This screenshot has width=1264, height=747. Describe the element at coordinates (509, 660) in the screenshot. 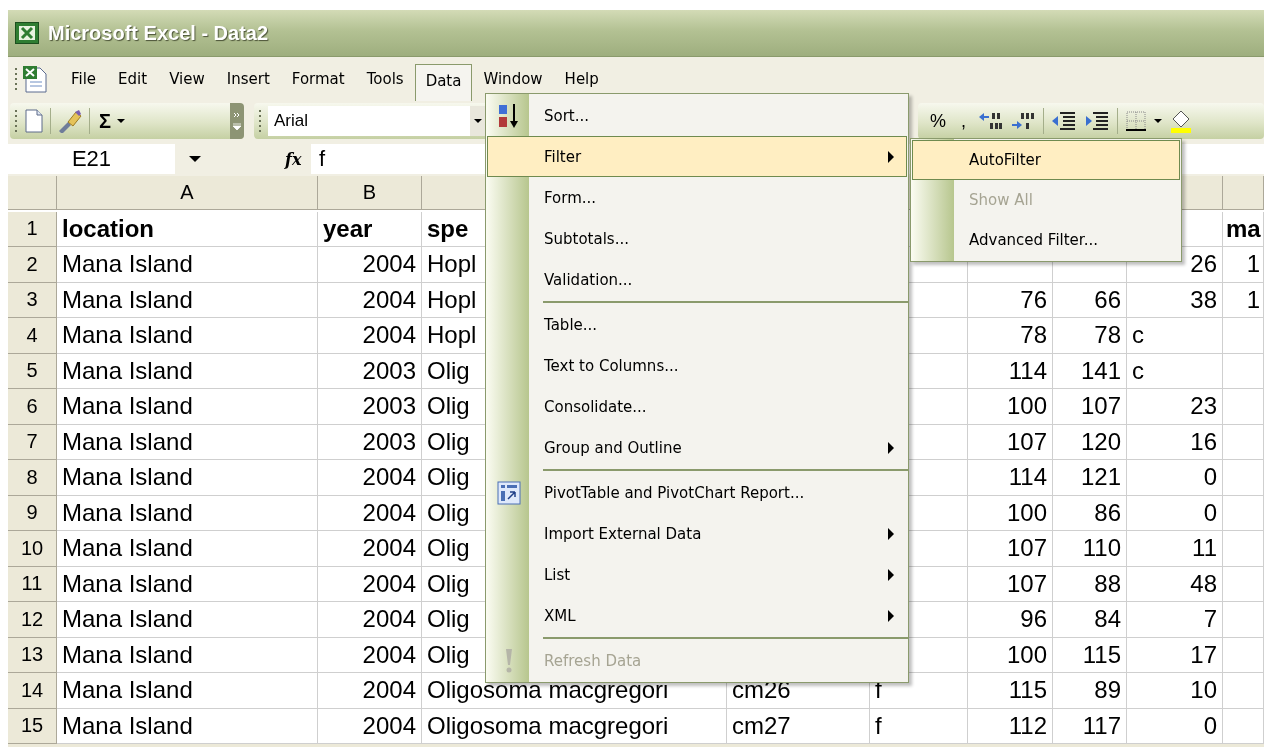

I see `exclamation-icon` at that location.